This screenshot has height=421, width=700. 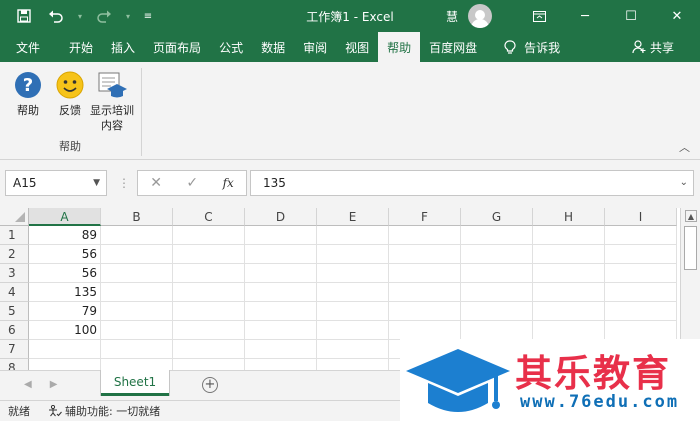 I want to click on cell-i3, so click(x=641, y=273).